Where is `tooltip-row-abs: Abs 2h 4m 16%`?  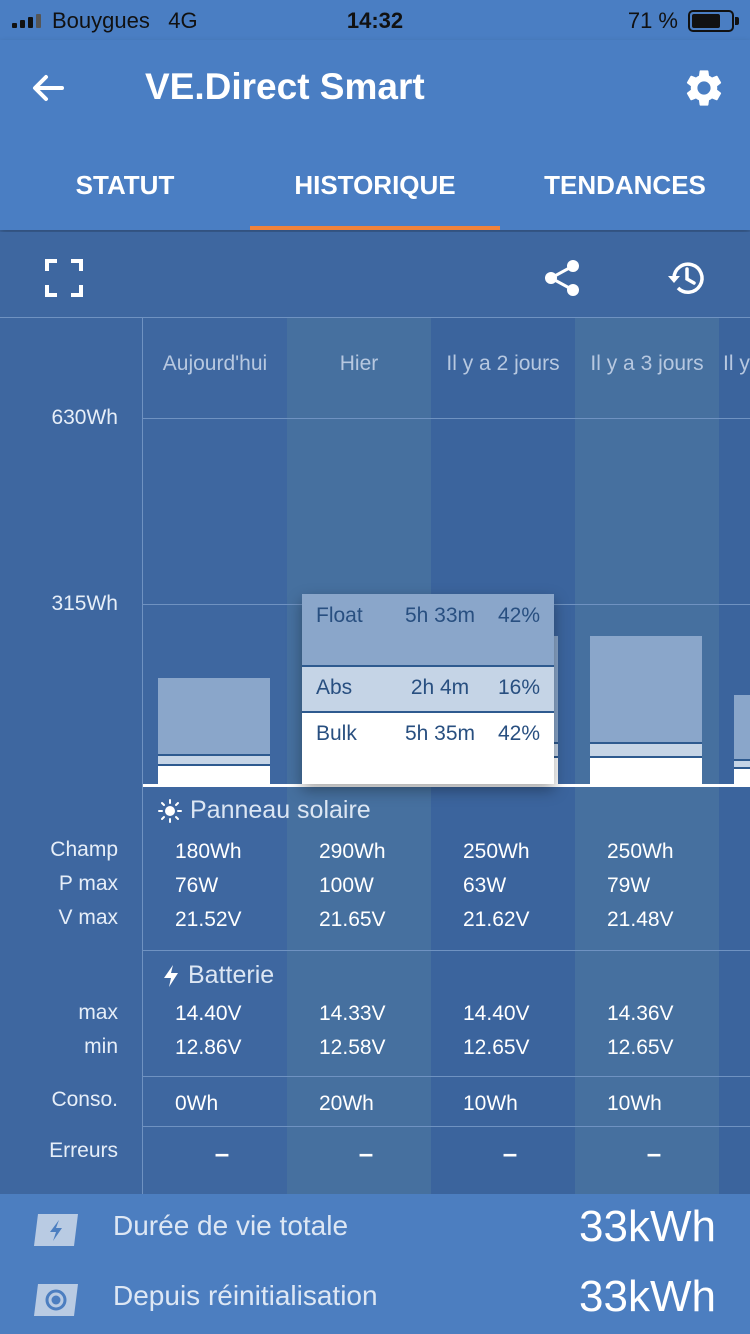
tooltip-row-abs: Abs 2h 4m 16% is located at coordinates (428, 688).